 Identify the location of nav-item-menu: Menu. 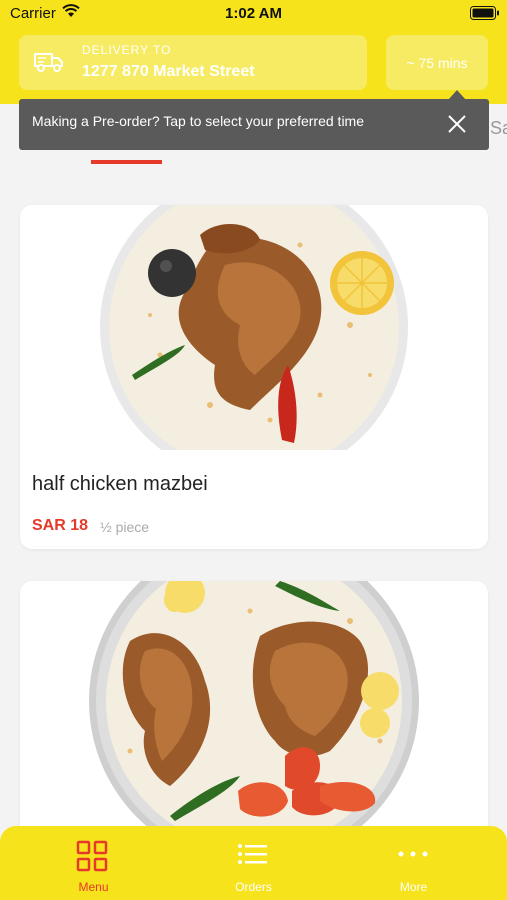
(93, 863).